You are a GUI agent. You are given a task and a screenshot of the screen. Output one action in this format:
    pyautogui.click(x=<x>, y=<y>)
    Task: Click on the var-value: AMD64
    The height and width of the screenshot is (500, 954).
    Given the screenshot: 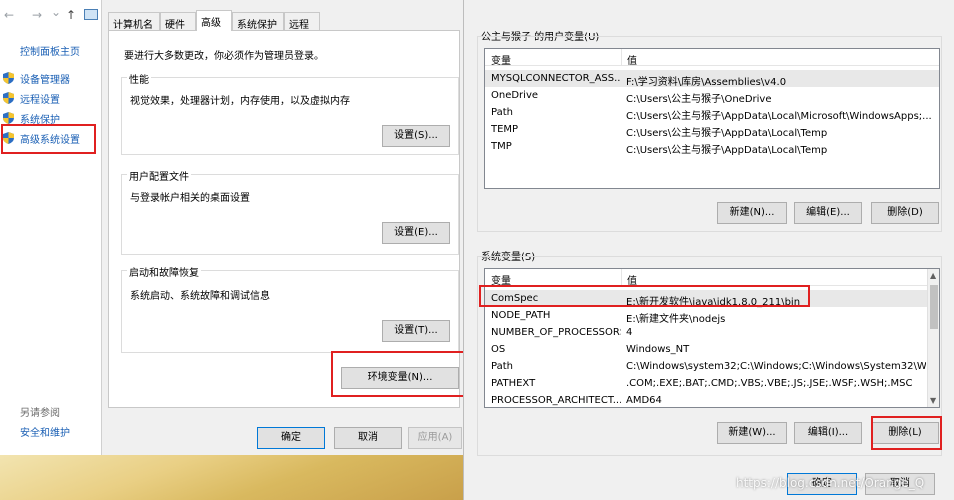 What is the action you would take?
    pyautogui.click(x=644, y=400)
    